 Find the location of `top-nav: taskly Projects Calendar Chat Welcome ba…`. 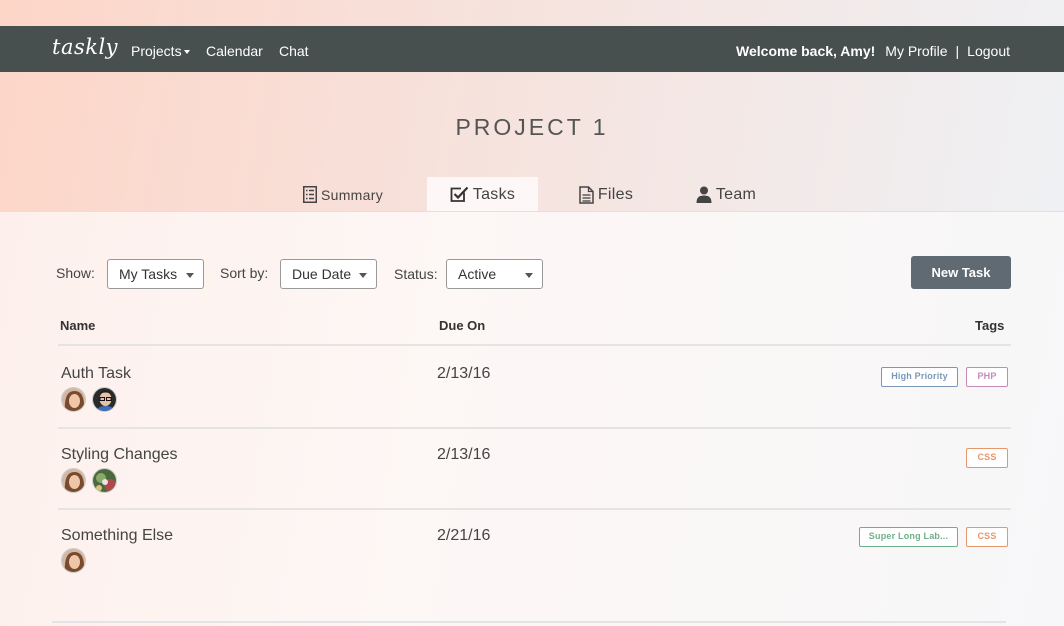

top-nav: taskly Projects Calendar Chat Welcome ba… is located at coordinates (532, 49).